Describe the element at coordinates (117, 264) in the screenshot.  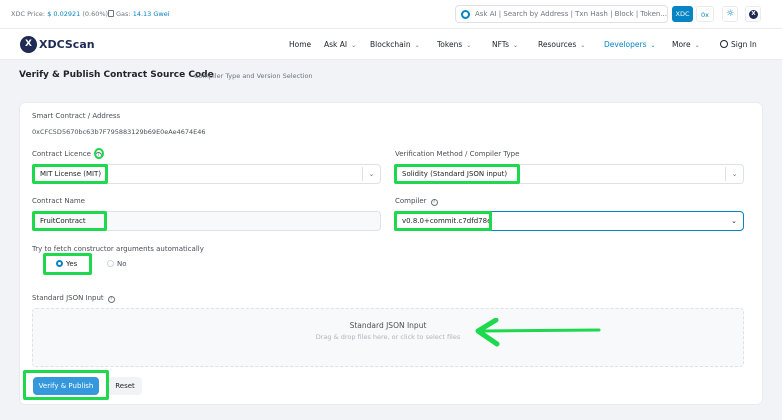
I see `radio-no: No` at that location.